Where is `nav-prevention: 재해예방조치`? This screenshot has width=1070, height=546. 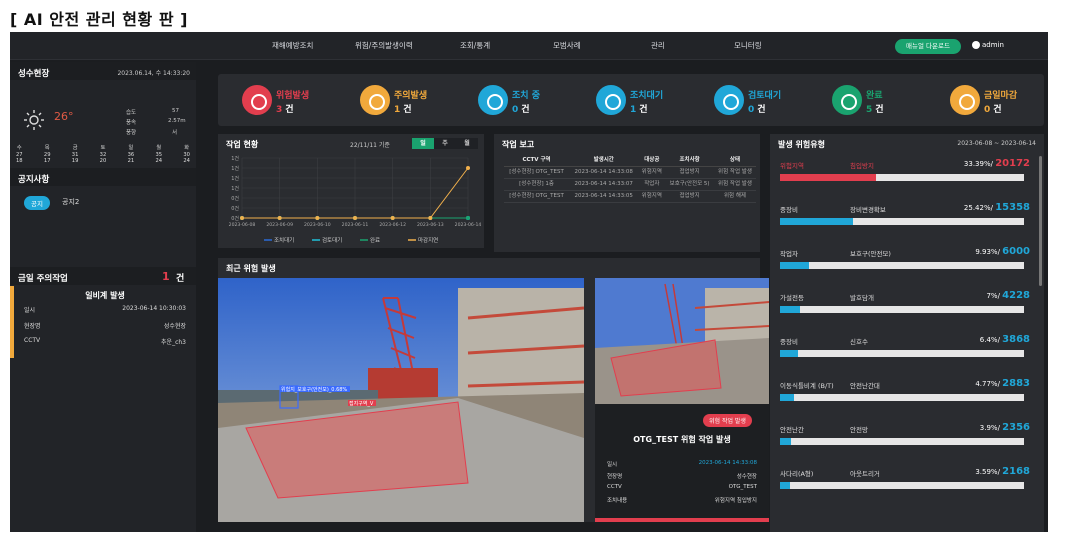 nav-prevention: 재해예방조치 is located at coordinates (292, 45).